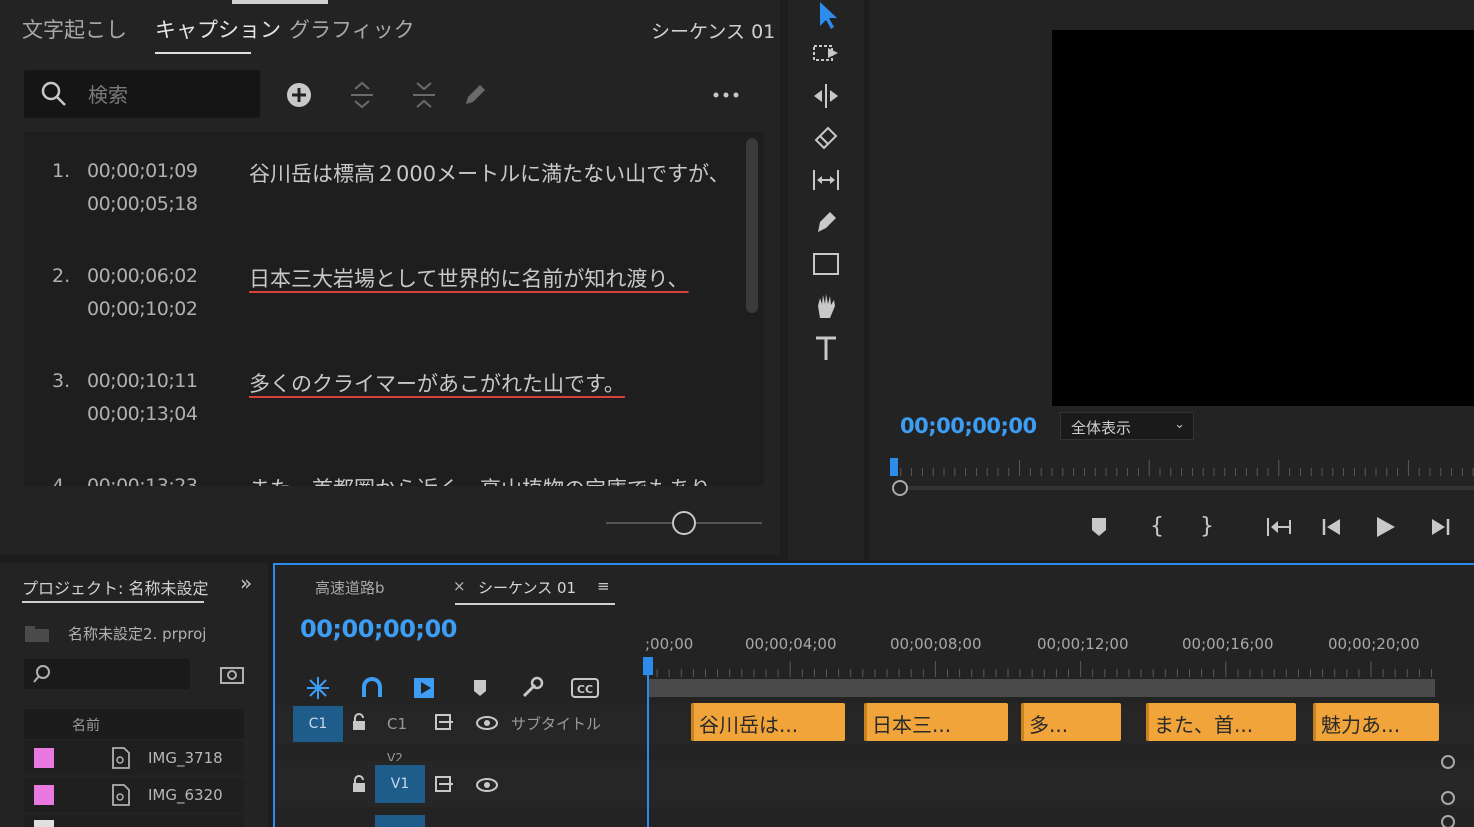 The width and height of the screenshot is (1474, 827). I want to click on caption-out-point: 00;00;13;04, so click(142, 414).